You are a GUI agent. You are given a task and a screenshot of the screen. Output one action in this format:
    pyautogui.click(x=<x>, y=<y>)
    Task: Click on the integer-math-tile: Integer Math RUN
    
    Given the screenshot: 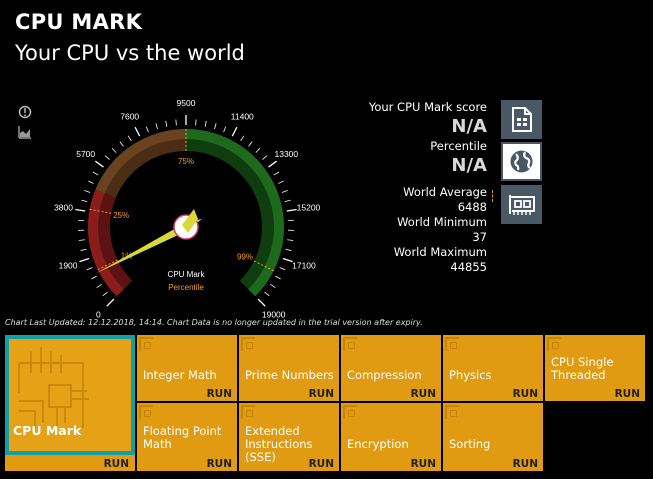 What is the action you would take?
    pyautogui.click(x=187, y=368)
    